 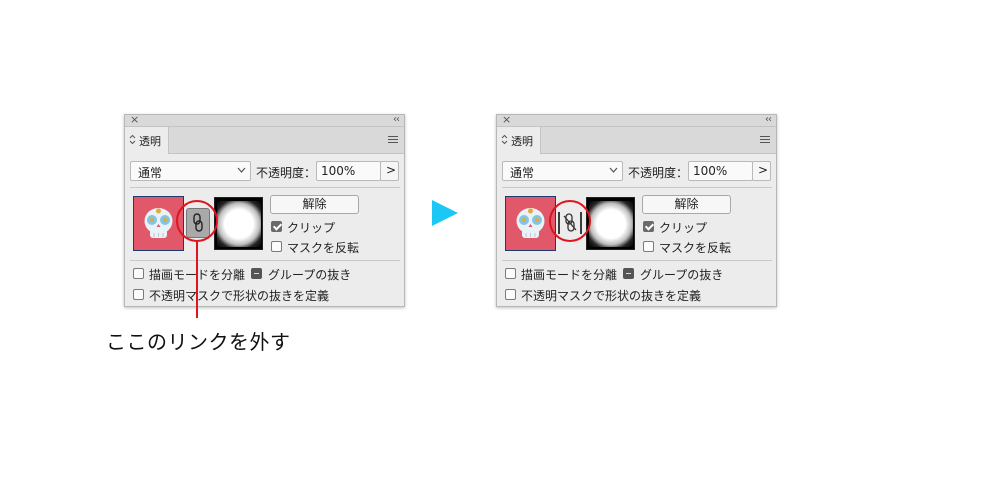 I want to click on callout-line, so click(x=197, y=279).